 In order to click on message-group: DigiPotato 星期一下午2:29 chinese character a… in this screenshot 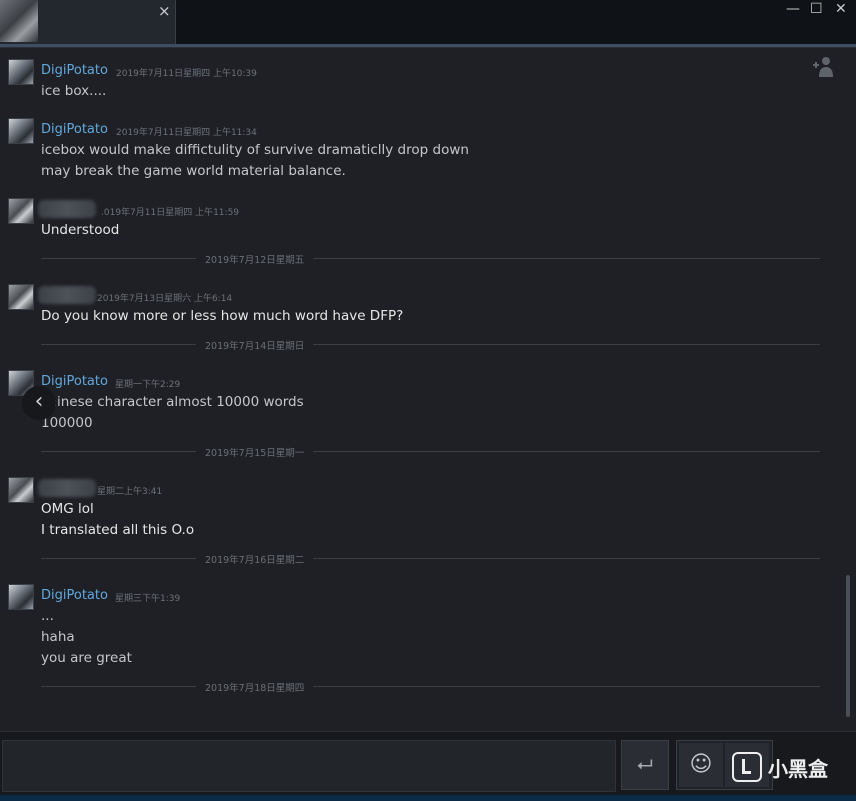, I will do `click(408, 400)`.